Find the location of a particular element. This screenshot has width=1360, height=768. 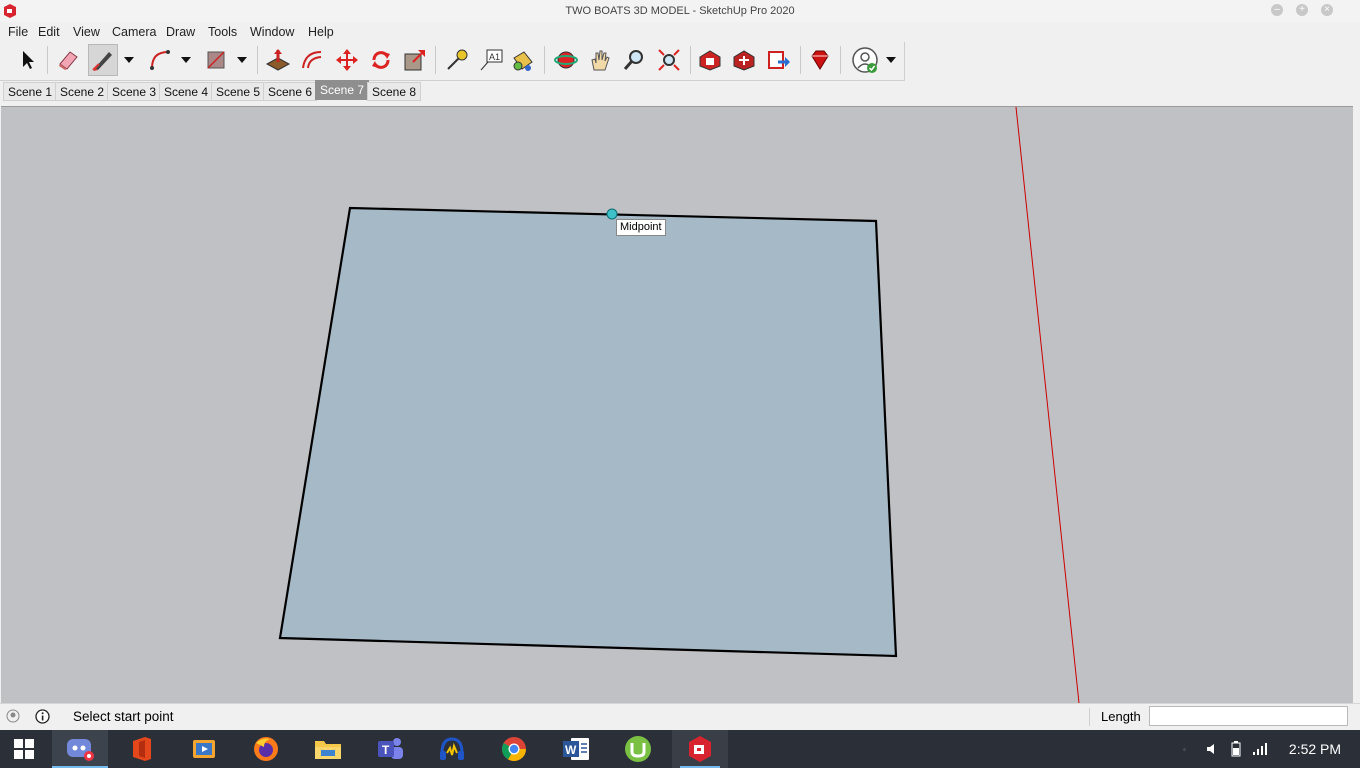

tray-overflow-icon: ◦ is located at coordinates (1184, 749).